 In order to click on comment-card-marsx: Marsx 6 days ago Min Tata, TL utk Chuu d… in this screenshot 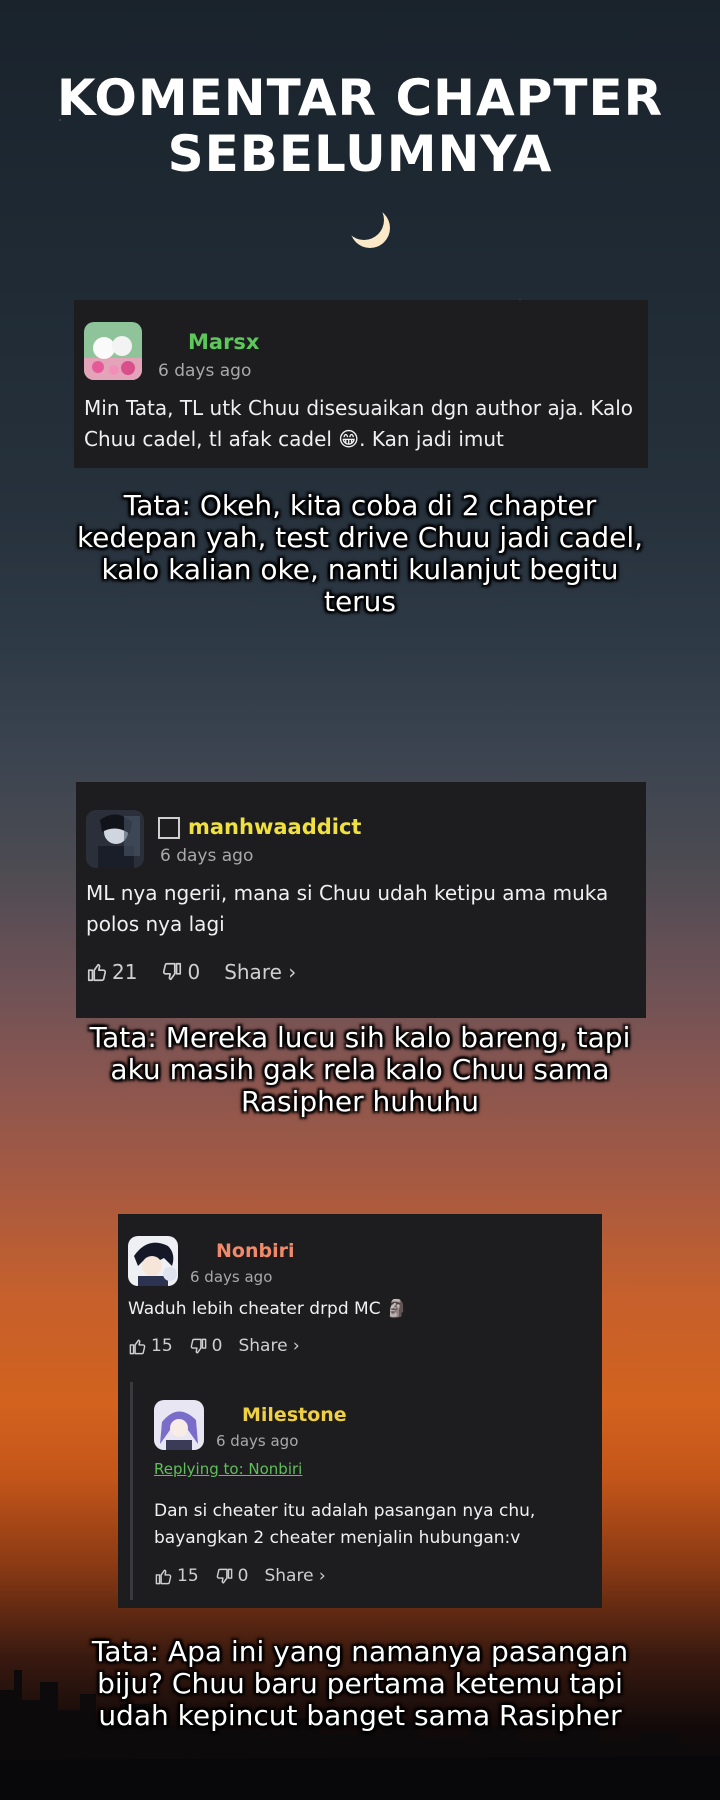, I will do `click(361, 384)`.